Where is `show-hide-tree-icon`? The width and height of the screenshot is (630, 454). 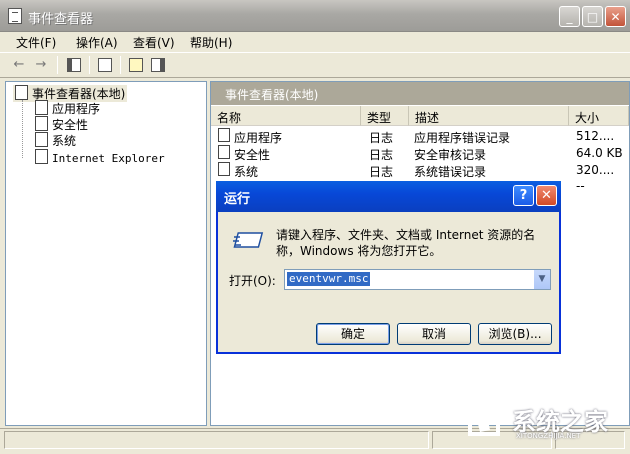
show-hide-tree-icon is located at coordinates (74, 65).